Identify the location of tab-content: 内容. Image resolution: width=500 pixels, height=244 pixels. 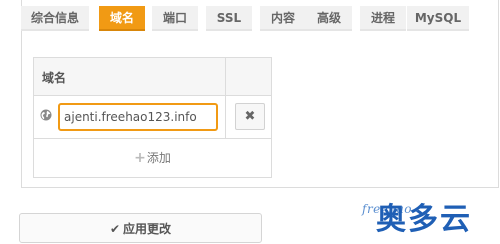
(283, 18).